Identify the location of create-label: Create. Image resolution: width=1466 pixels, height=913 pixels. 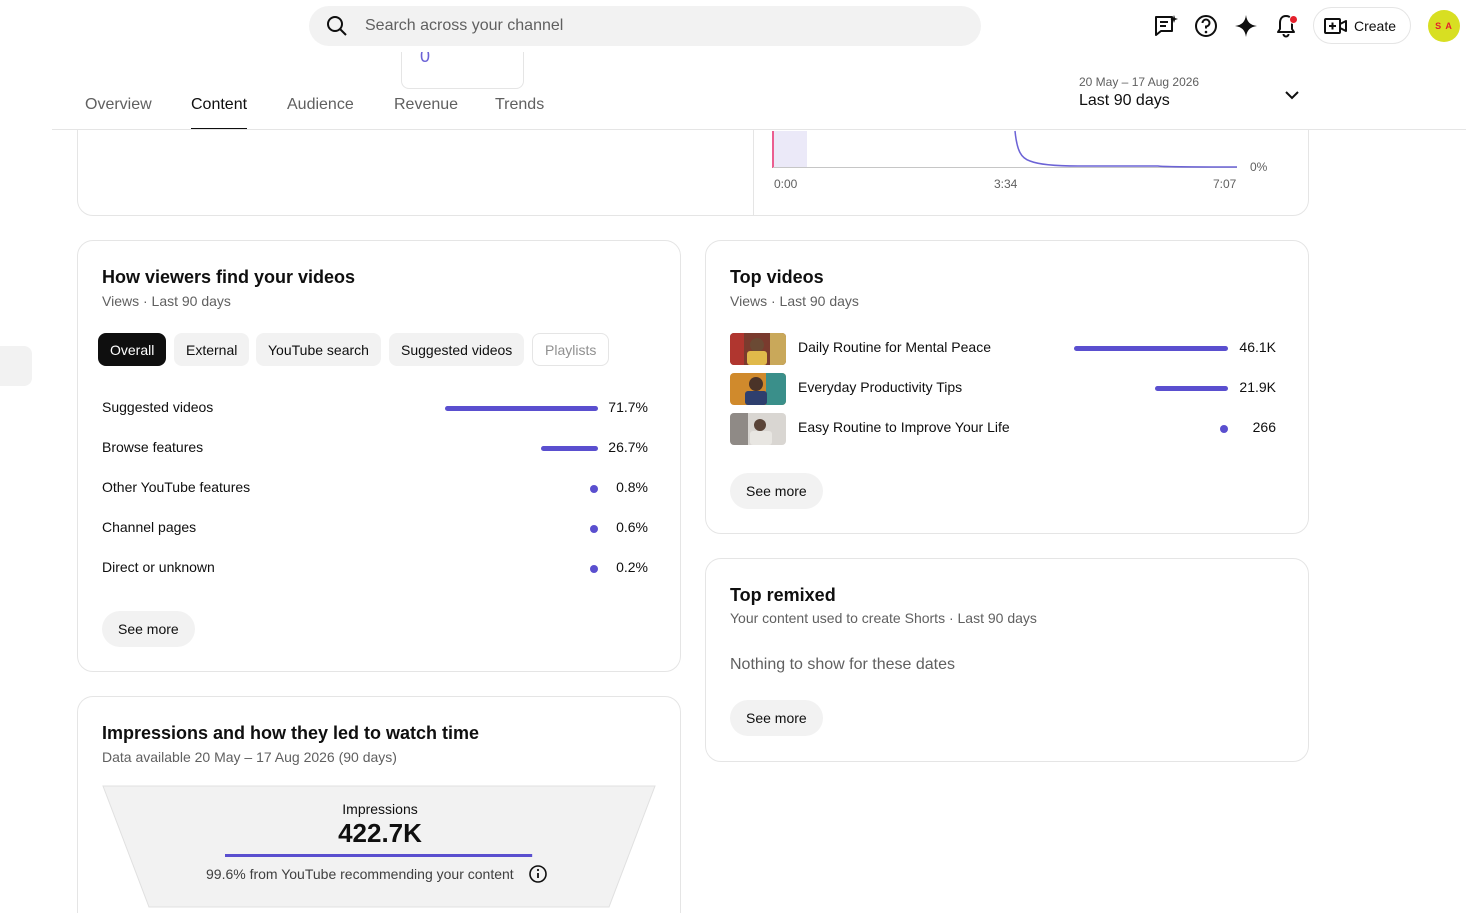
(1375, 26).